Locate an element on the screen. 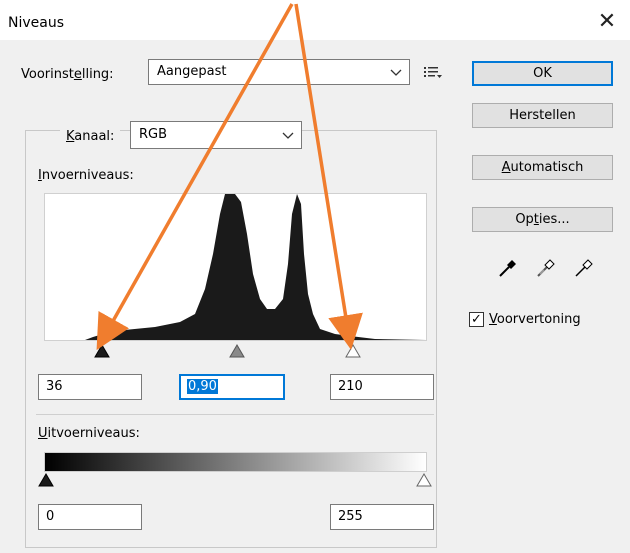 The width and height of the screenshot is (630, 553). input-gamma-field: 0,90 is located at coordinates (232, 387).